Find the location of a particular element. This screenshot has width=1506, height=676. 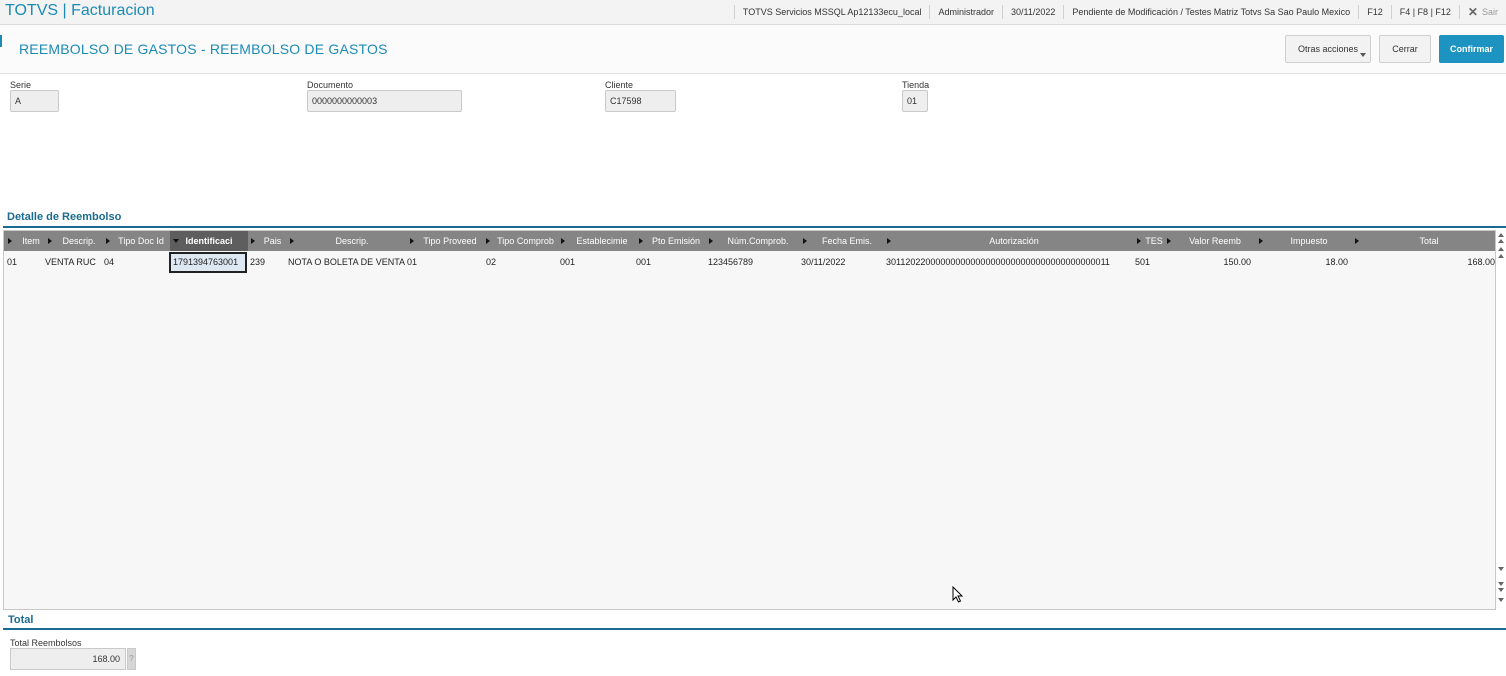

serie-label: Serie is located at coordinates (21, 85).